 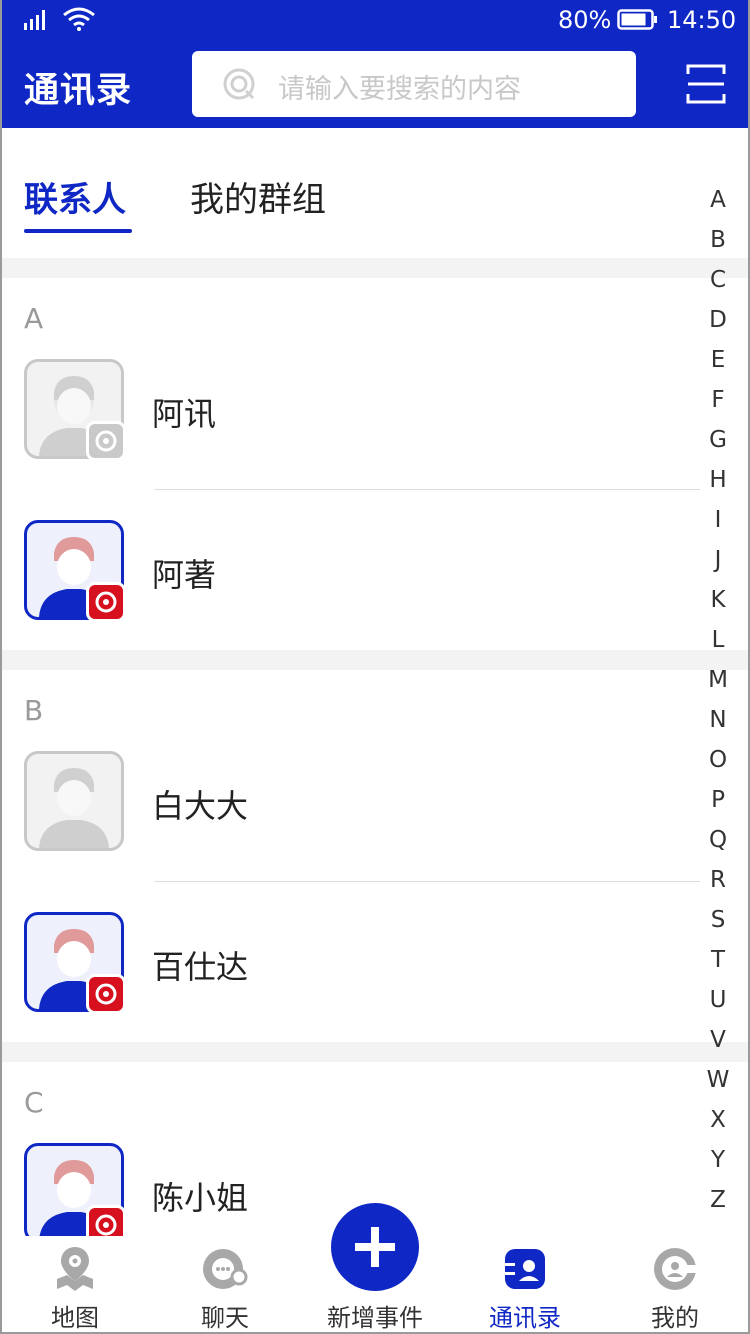 I want to click on battery-icon, so click(x=637, y=19).